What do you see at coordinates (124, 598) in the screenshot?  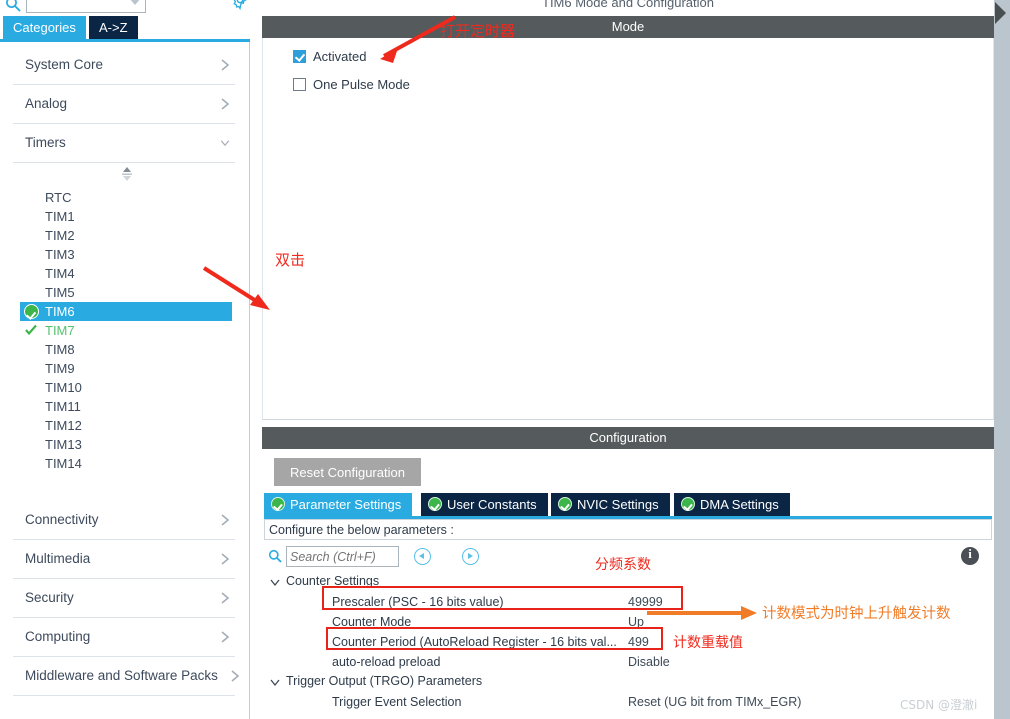 I see `sidebar-item-security: Security` at bounding box center [124, 598].